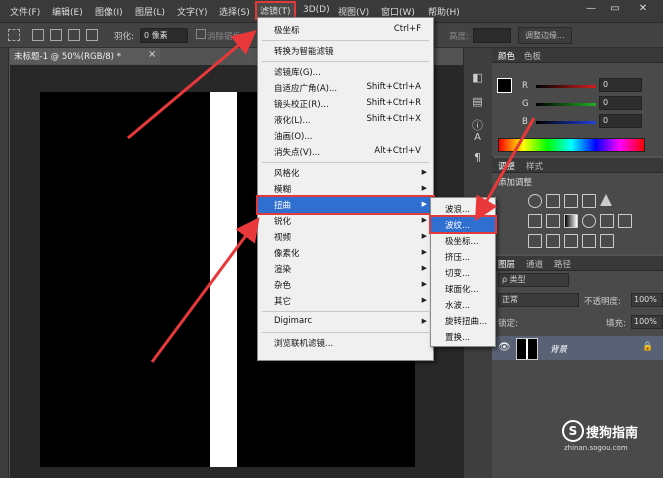 The height and width of the screenshot is (478, 663). What do you see at coordinates (566, 86) in the screenshot?
I see `channel-r-slider` at bounding box center [566, 86].